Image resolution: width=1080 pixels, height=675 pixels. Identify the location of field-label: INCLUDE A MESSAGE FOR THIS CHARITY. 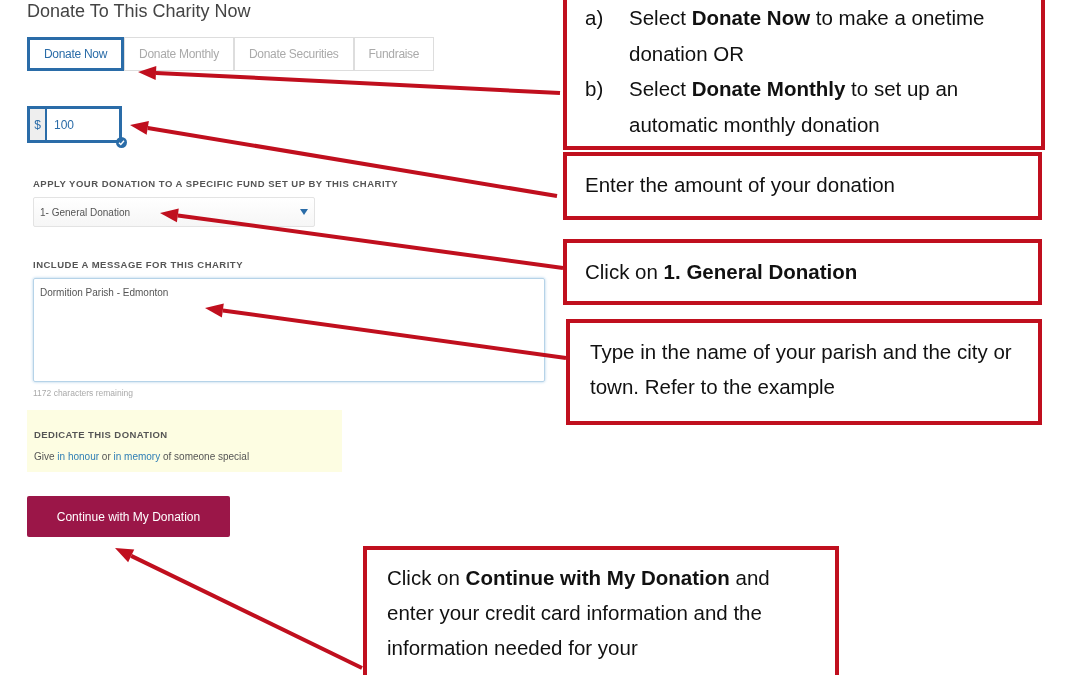
(138, 264).